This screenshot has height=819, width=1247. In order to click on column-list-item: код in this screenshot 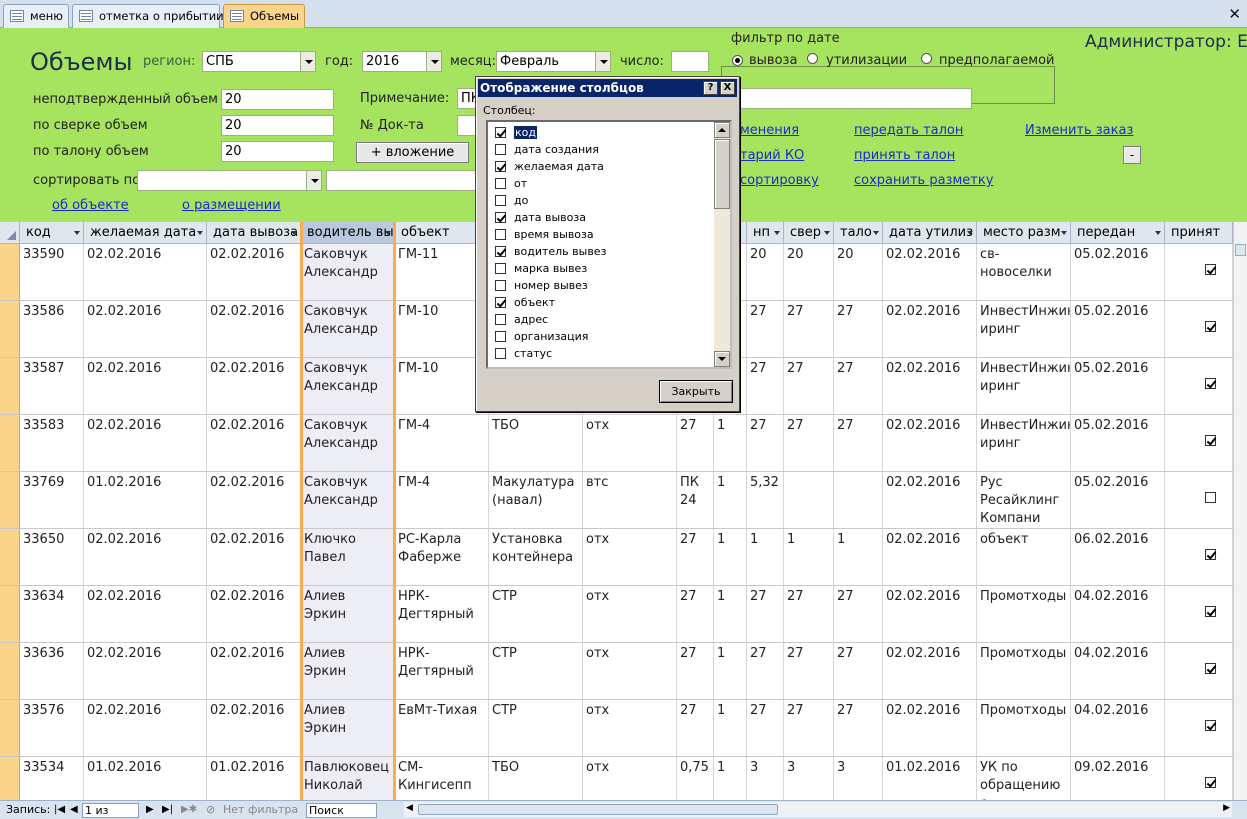, I will do `click(515, 132)`.